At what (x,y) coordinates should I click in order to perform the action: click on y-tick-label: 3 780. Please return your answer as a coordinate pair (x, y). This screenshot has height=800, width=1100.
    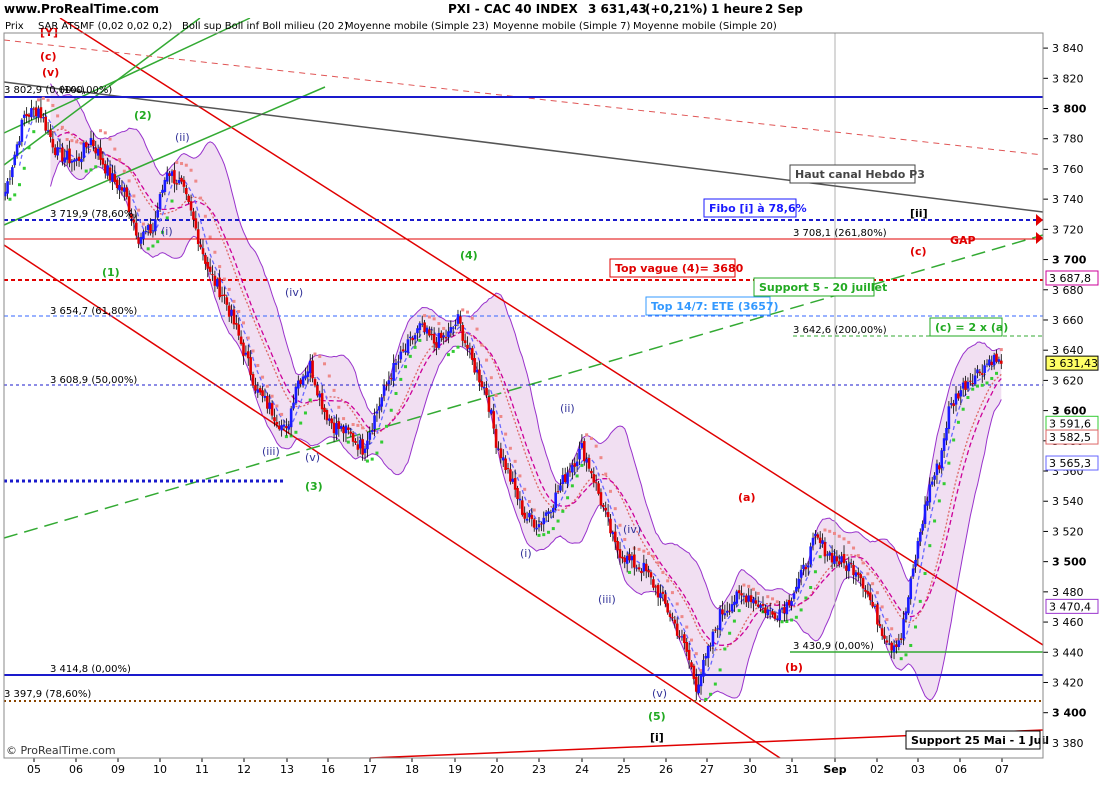
    Looking at the image, I should click on (1068, 139).